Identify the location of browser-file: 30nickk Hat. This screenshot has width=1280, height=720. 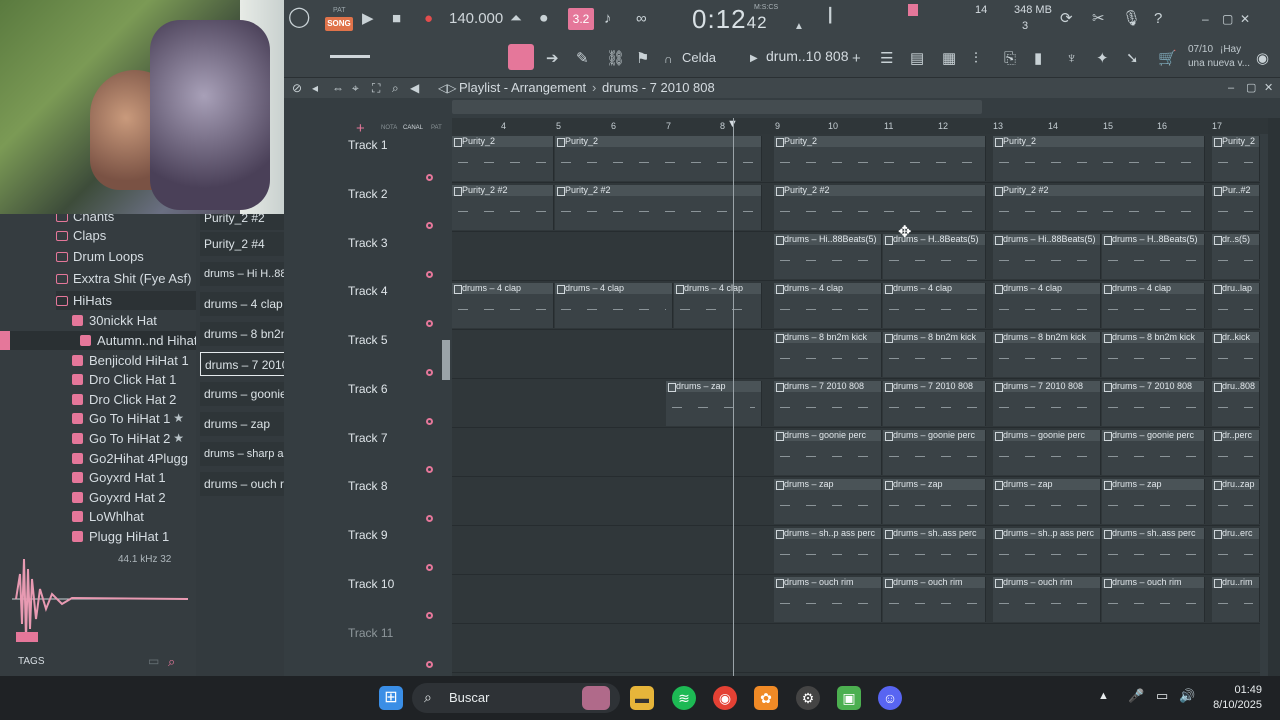
(114, 320).